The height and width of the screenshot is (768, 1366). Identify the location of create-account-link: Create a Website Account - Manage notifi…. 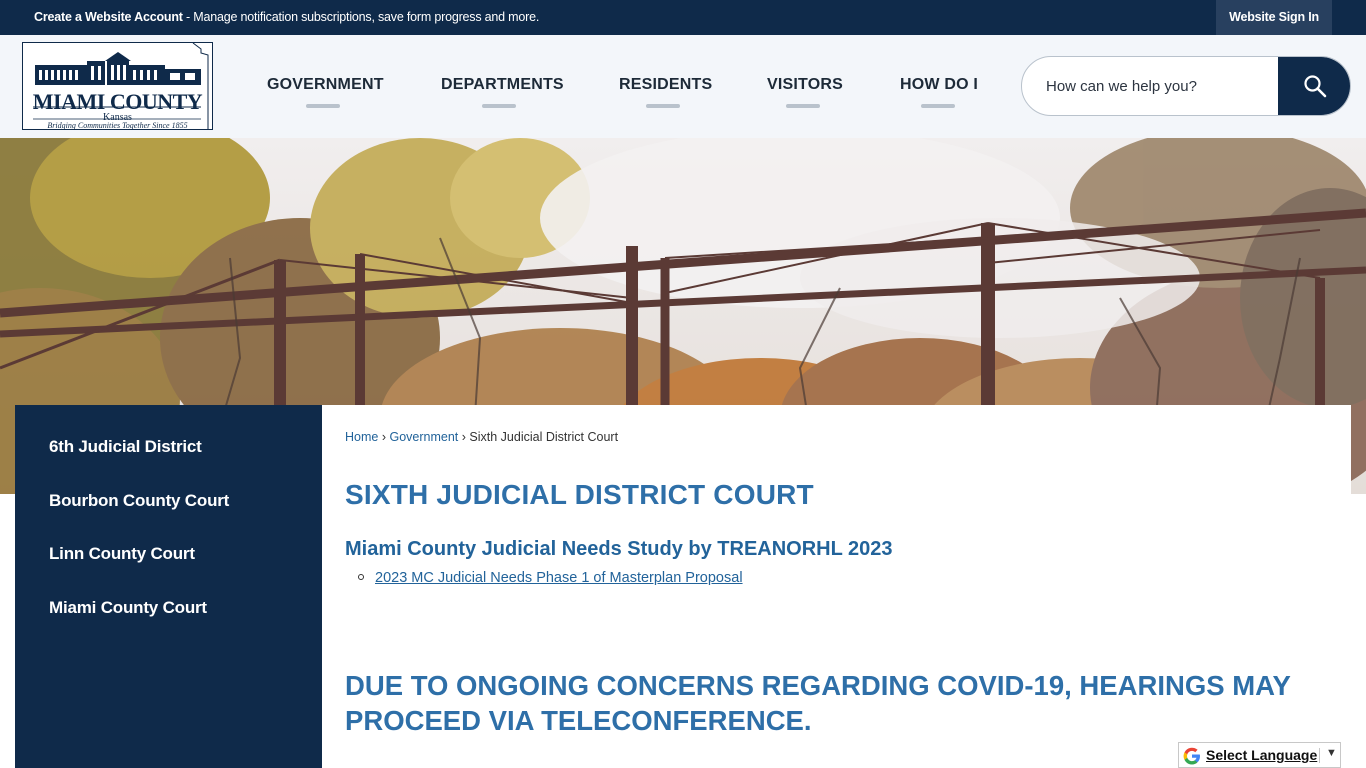
(286, 17).